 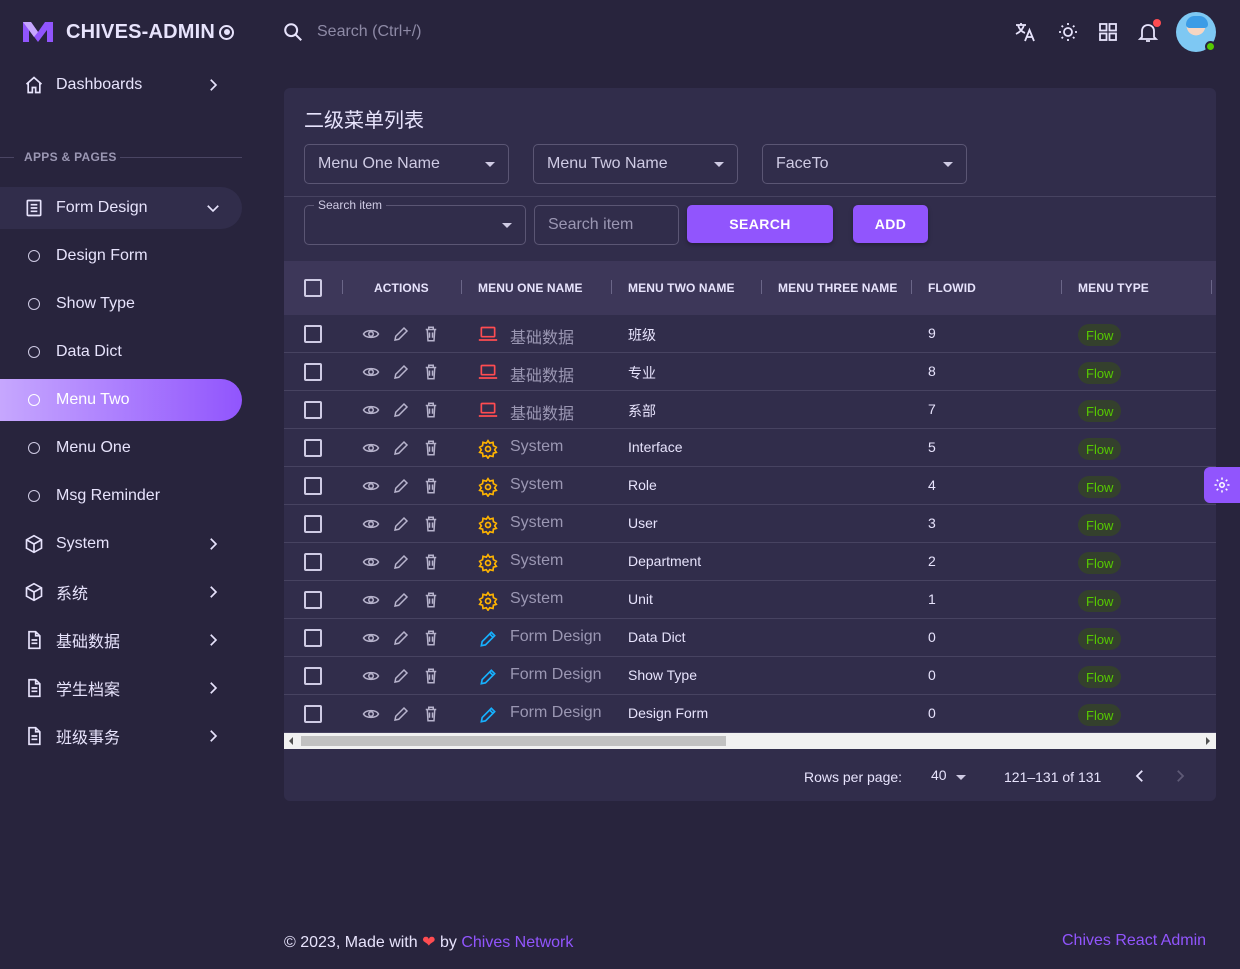 I want to click on scrollbar-thumb, so click(x=513, y=741).